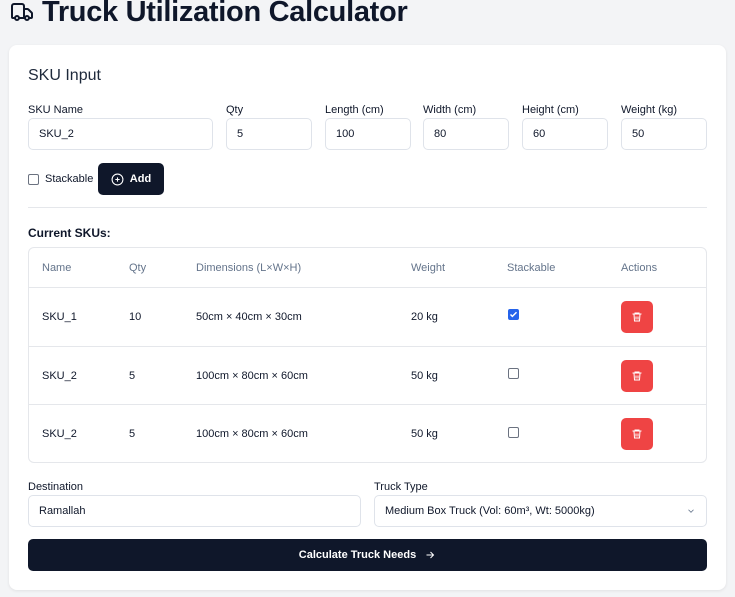 This screenshot has width=735, height=597. Describe the element at coordinates (59, 317) in the screenshot. I see `cell-name: SKU_1` at that location.